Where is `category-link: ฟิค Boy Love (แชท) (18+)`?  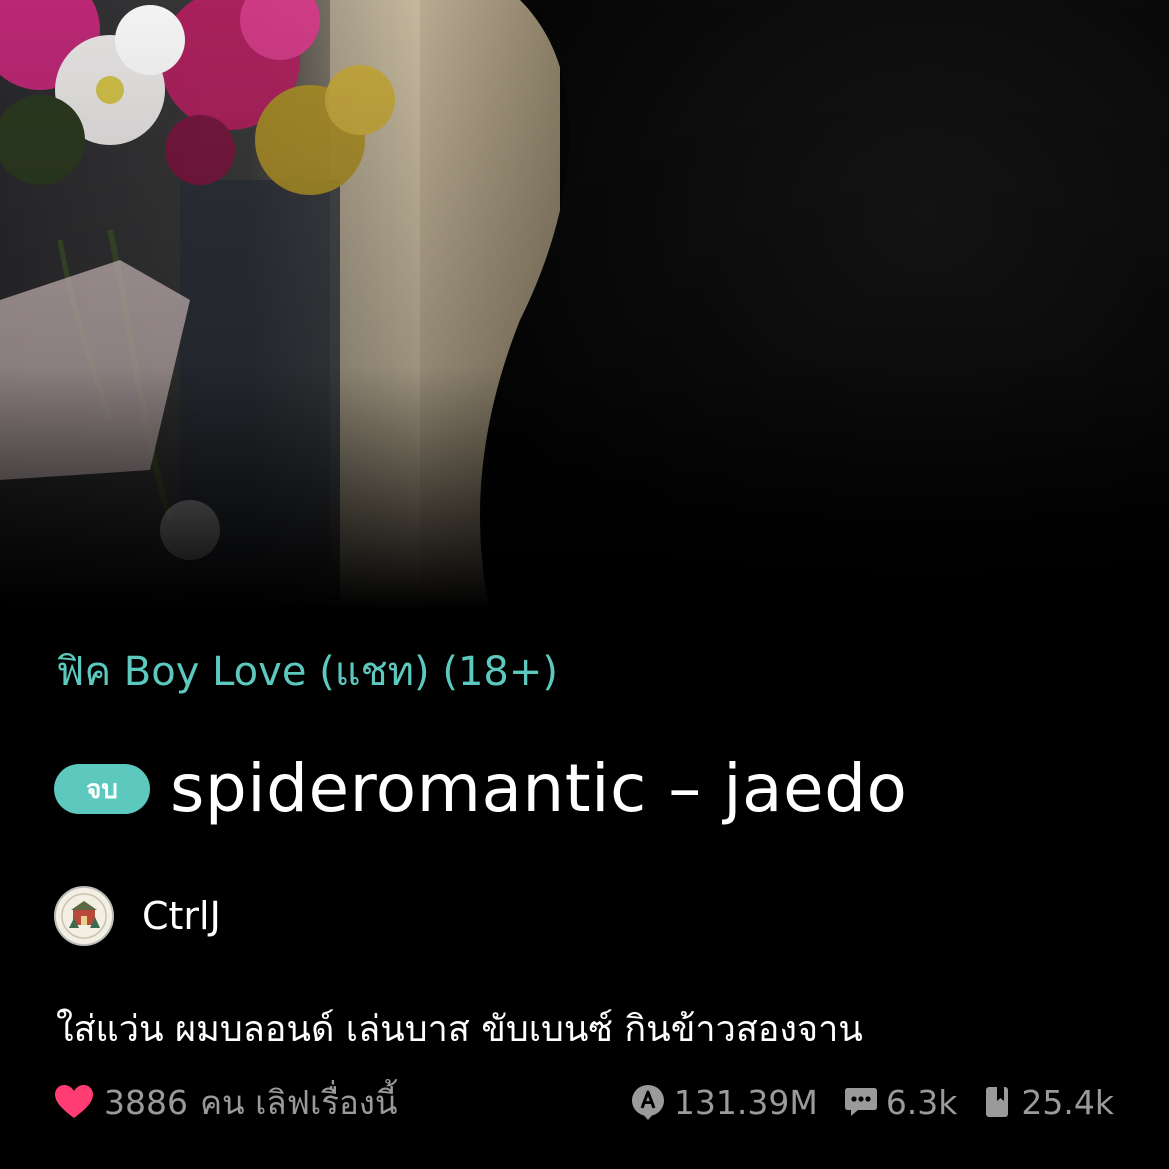
category-link: ฟิค Boy Love (แชท) (18+) is located at coordinates (307, 672).